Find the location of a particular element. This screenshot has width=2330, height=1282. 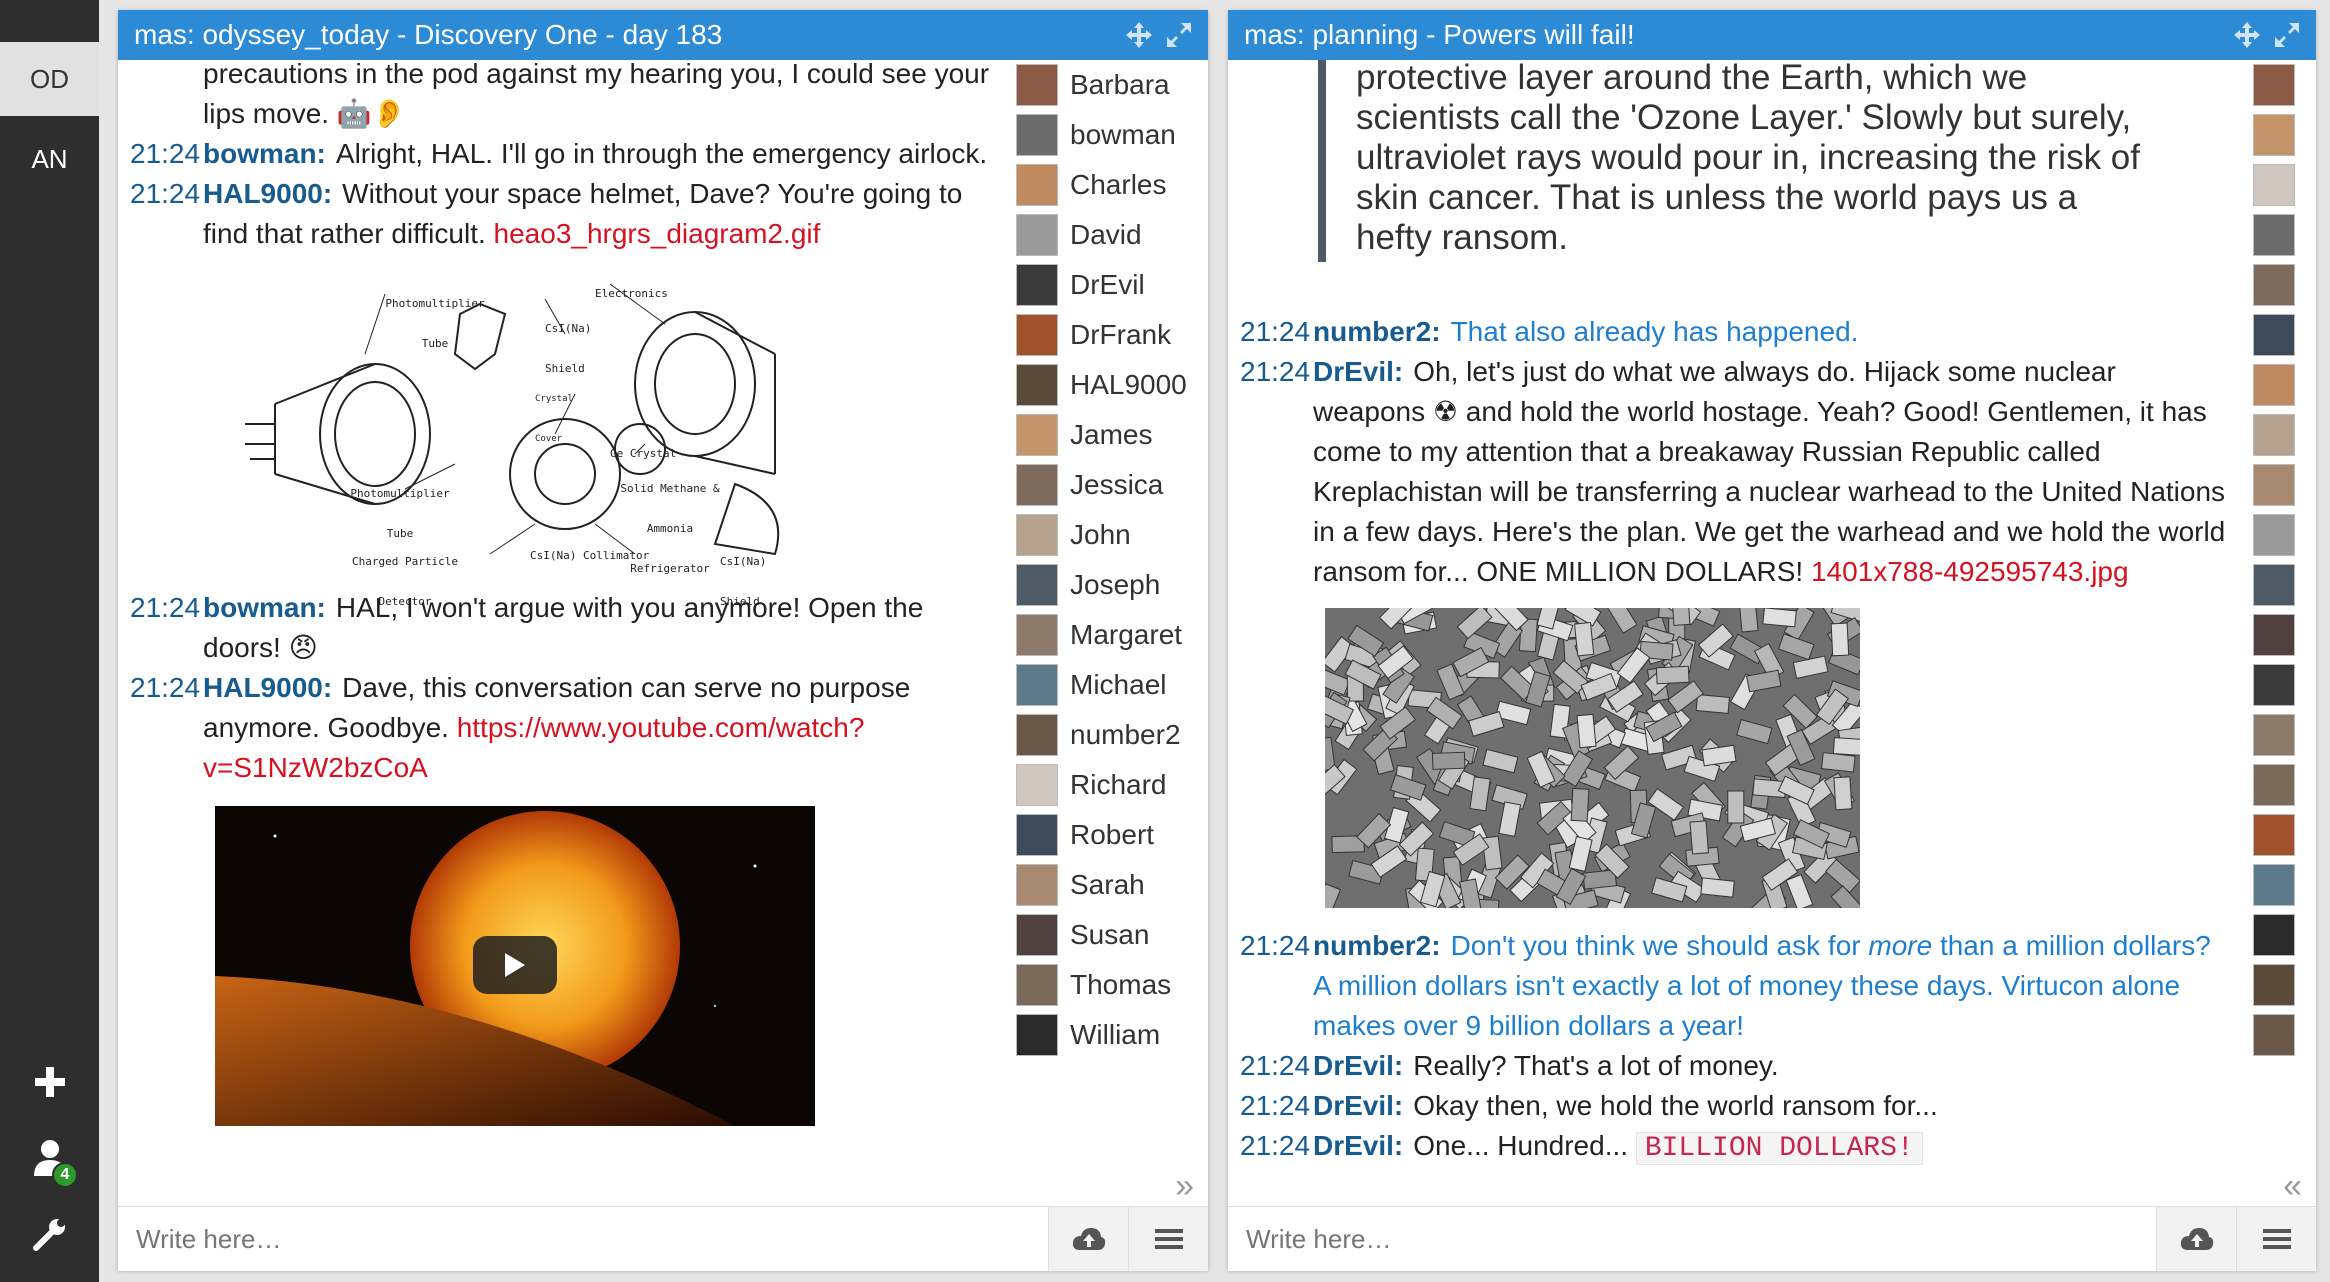

user-list-item: William is located at coordinates (1106, 1035).